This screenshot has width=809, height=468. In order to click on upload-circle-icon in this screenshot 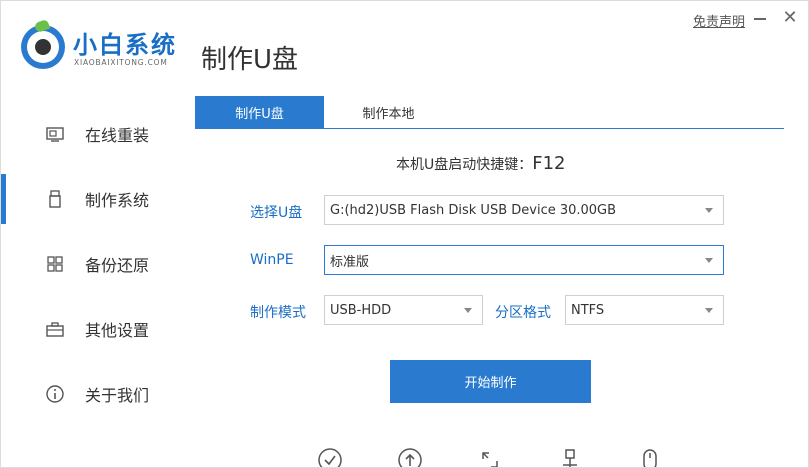, I will do `click(410, 457)`.